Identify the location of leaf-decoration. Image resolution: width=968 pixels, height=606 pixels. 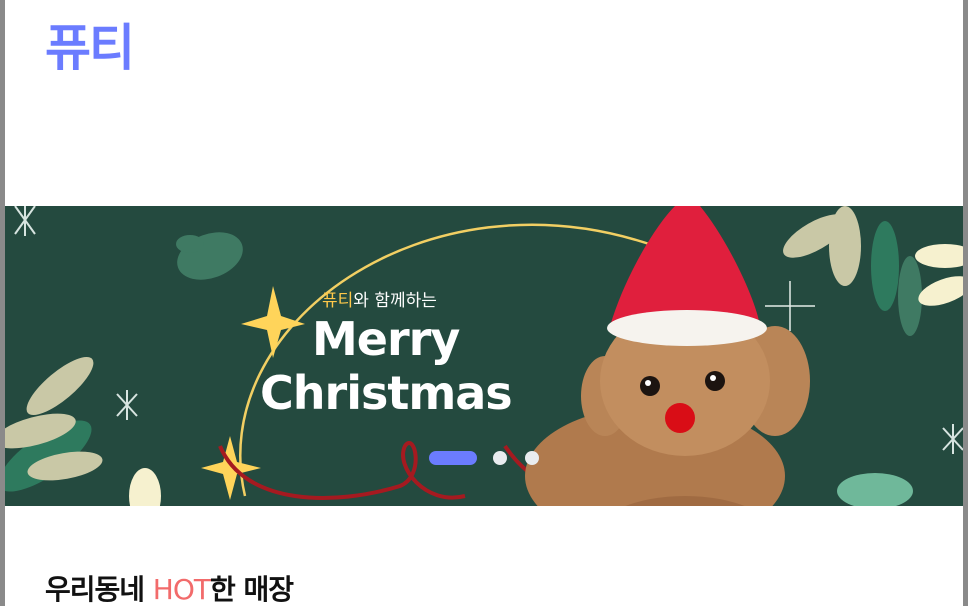
(209, 256).